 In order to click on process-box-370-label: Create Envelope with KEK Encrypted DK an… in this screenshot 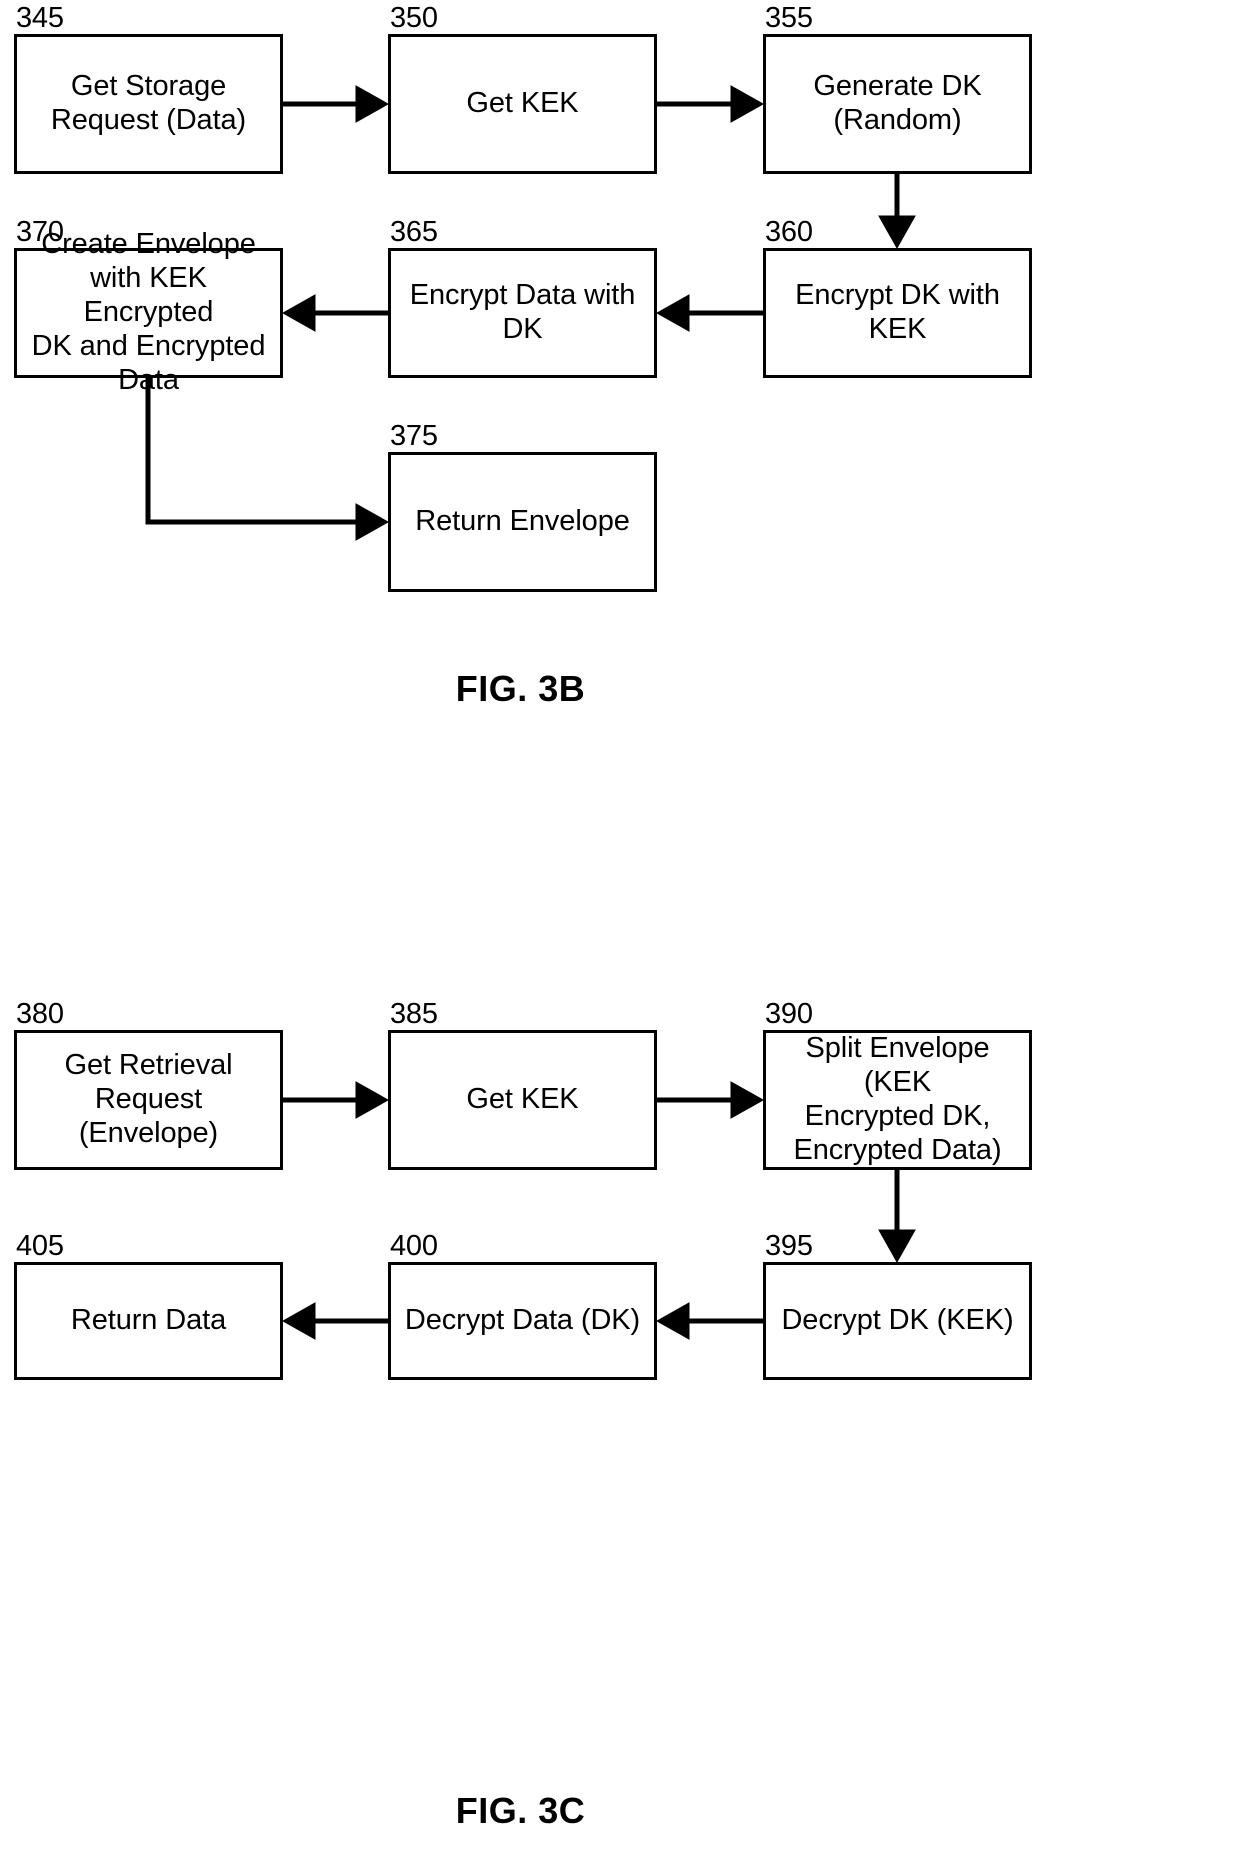, I will do `click(148, 312)`.